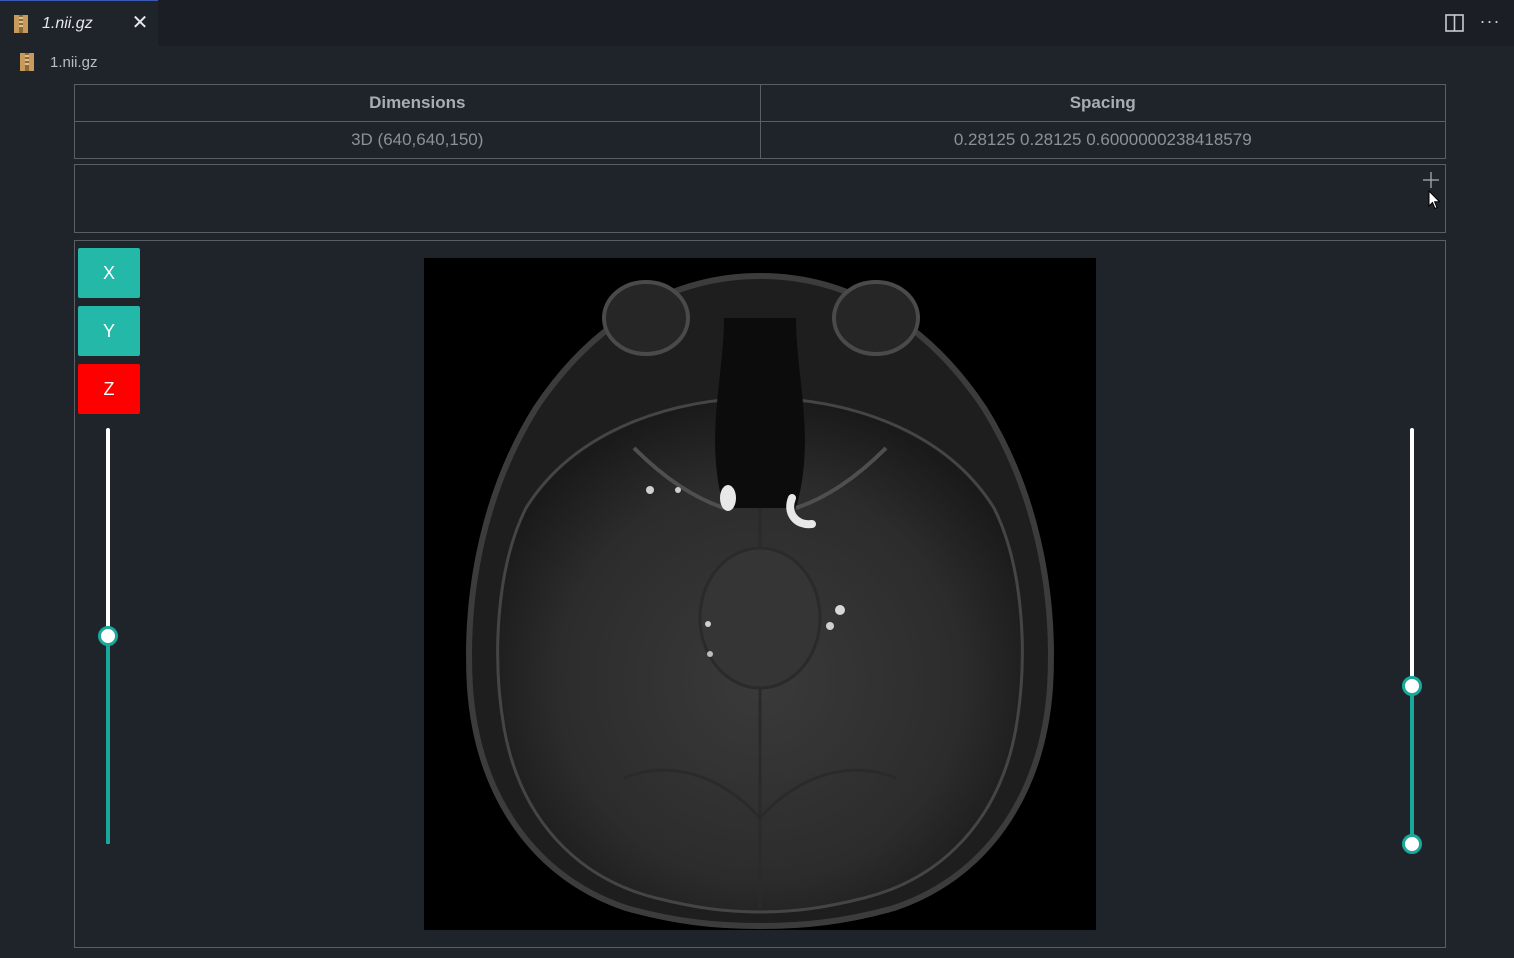 Image resolution: width=1514 pixels, height=958 pixels. I want to click on more-actions-icon: ···, so click(1490, 21).